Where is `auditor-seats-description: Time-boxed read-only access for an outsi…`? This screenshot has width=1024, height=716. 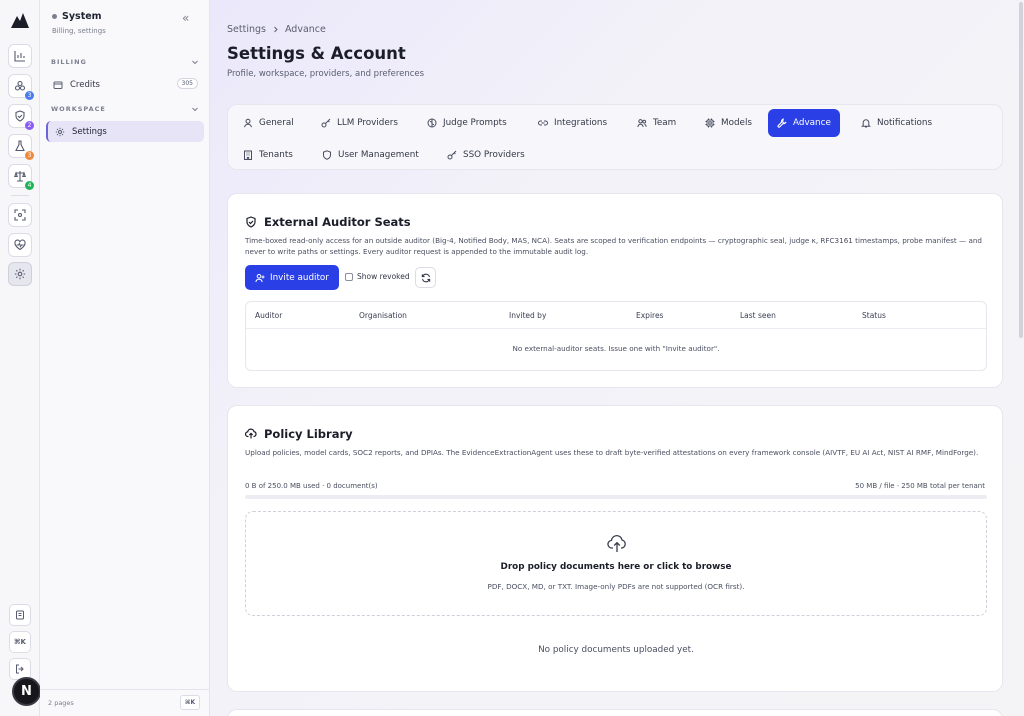
auditor-seats-description: Time-boxed read-only access for an outsi… is located at coordinates (613, 246).